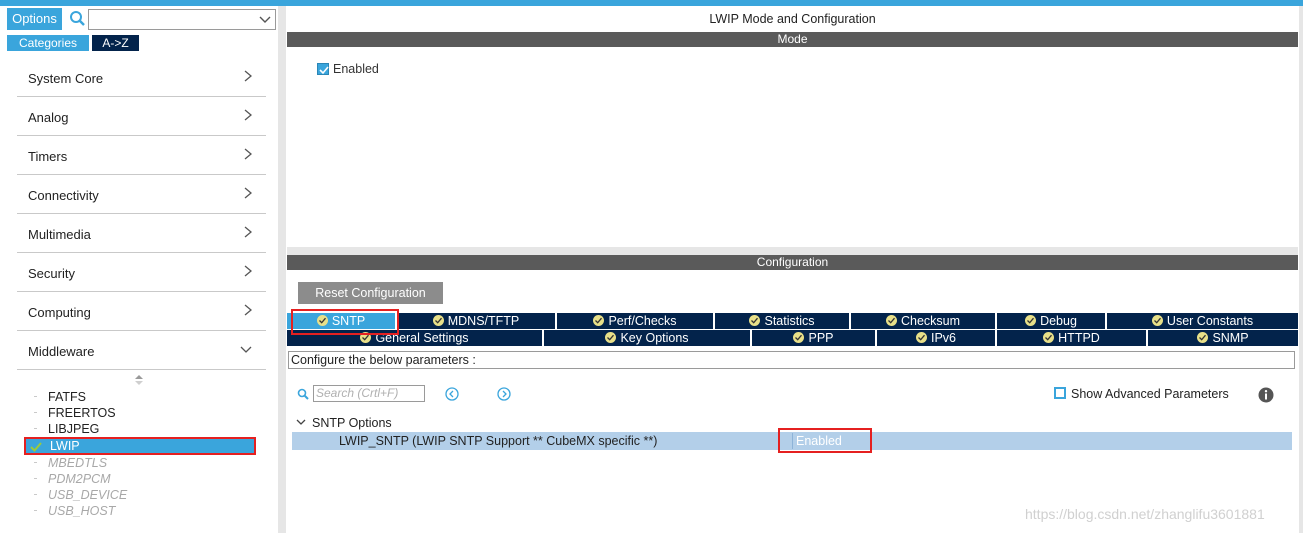 The width and height of the screenshot is (1303, 533). What do you see at coordinates (140, 446) in the screenshot?
I see `middleware-item-lwip: LWIP` at bounding box center [140, 446].